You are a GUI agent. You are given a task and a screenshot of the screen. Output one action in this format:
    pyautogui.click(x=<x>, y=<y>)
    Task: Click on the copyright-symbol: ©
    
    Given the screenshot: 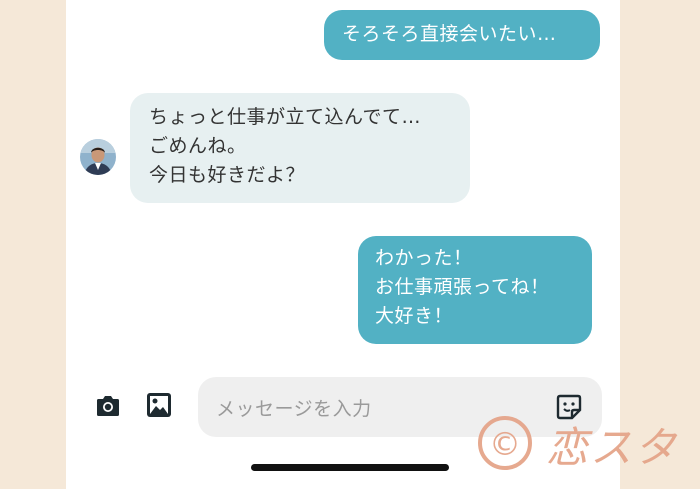 What is the action you would take?
    pyautogui.click(x=505, y=444)
    